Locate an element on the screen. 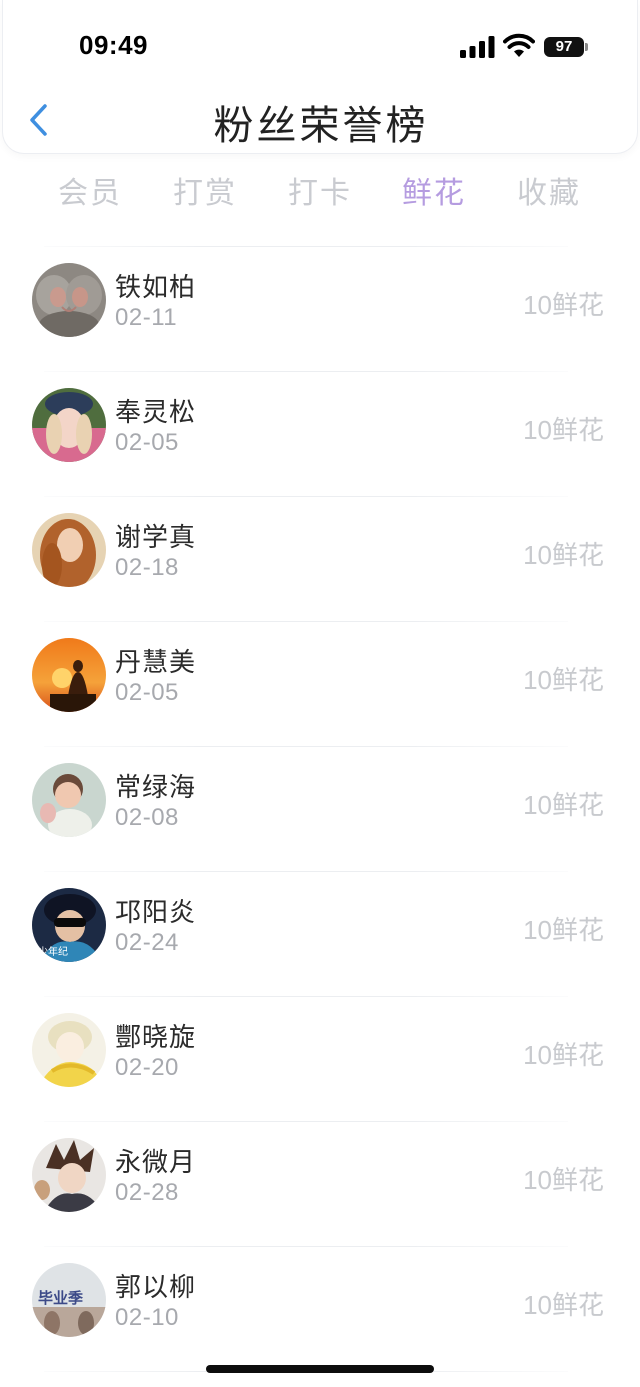 The image size is (640, 1387). fan-name: 铁如柏 is located at coordinates (156, 288).